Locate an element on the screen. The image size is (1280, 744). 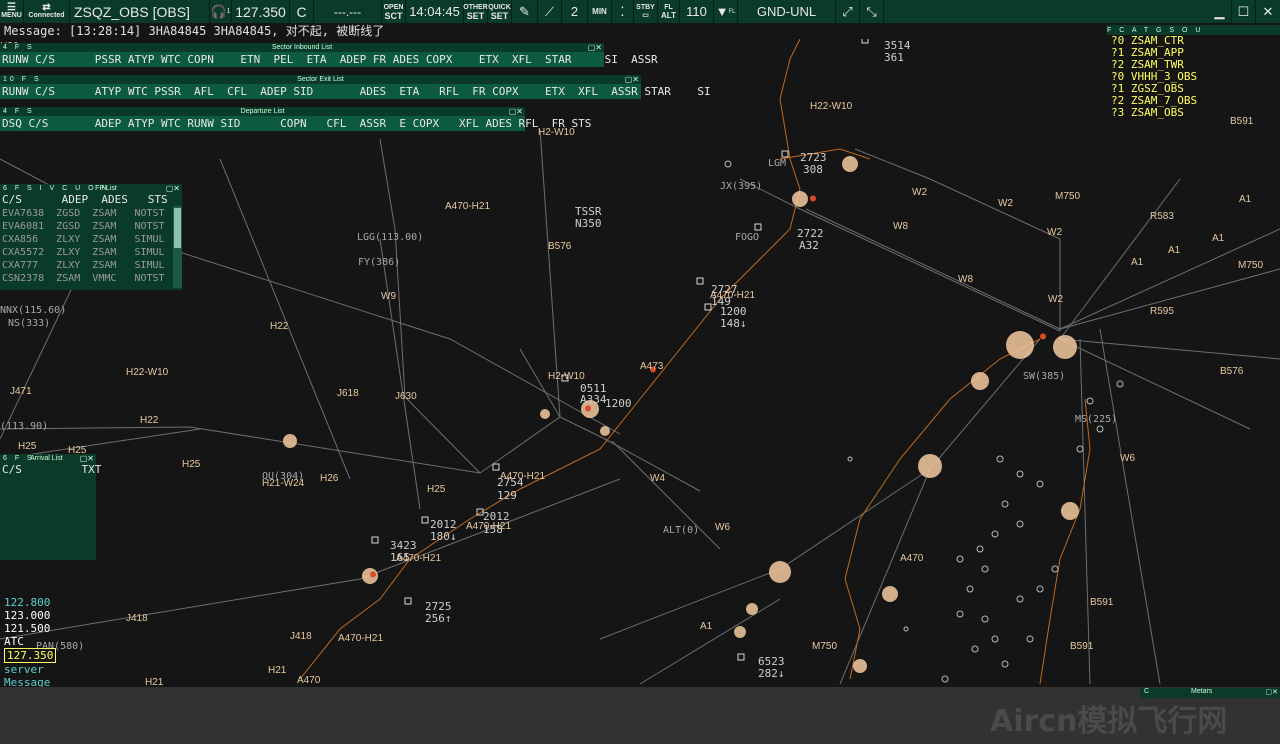
diagonal-icon: ⟋ is located at coordinates (549, 11).